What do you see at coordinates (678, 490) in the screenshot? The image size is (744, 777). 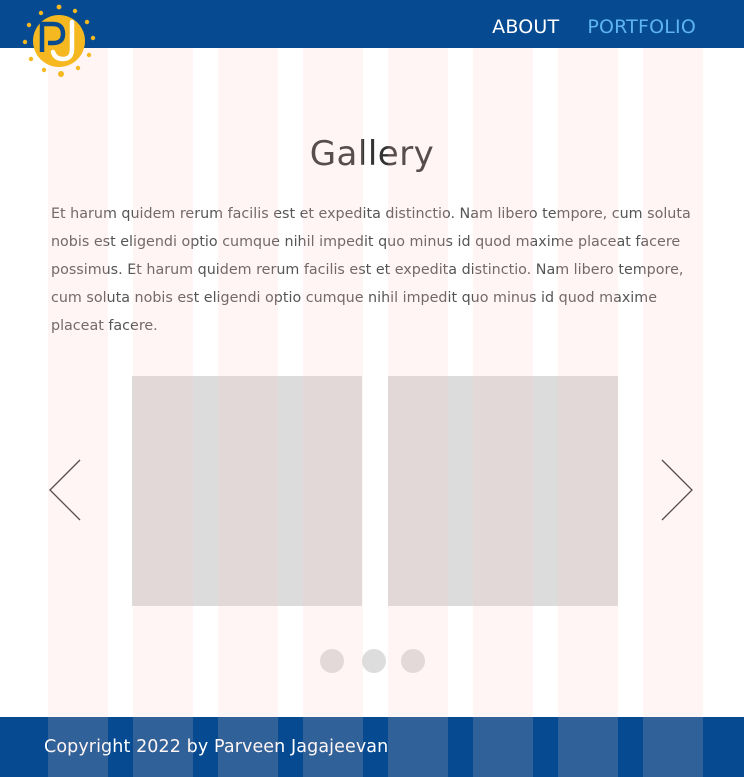 I see `chevron-right-icon` at bounding box center [678, 490].